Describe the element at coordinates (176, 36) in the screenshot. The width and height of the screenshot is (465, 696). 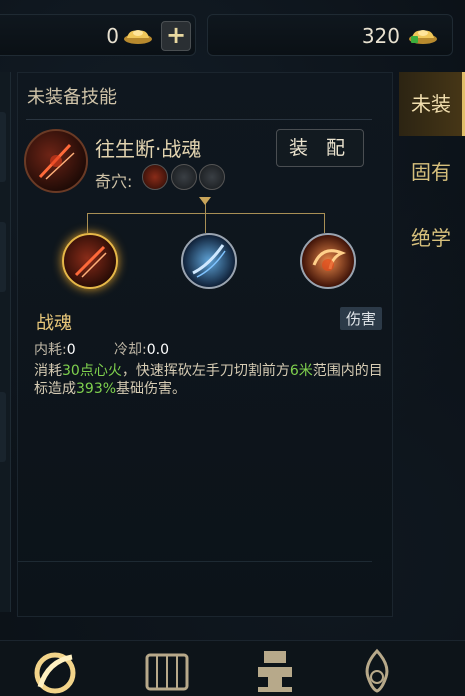
I see `add-gold-button: +` at that location.